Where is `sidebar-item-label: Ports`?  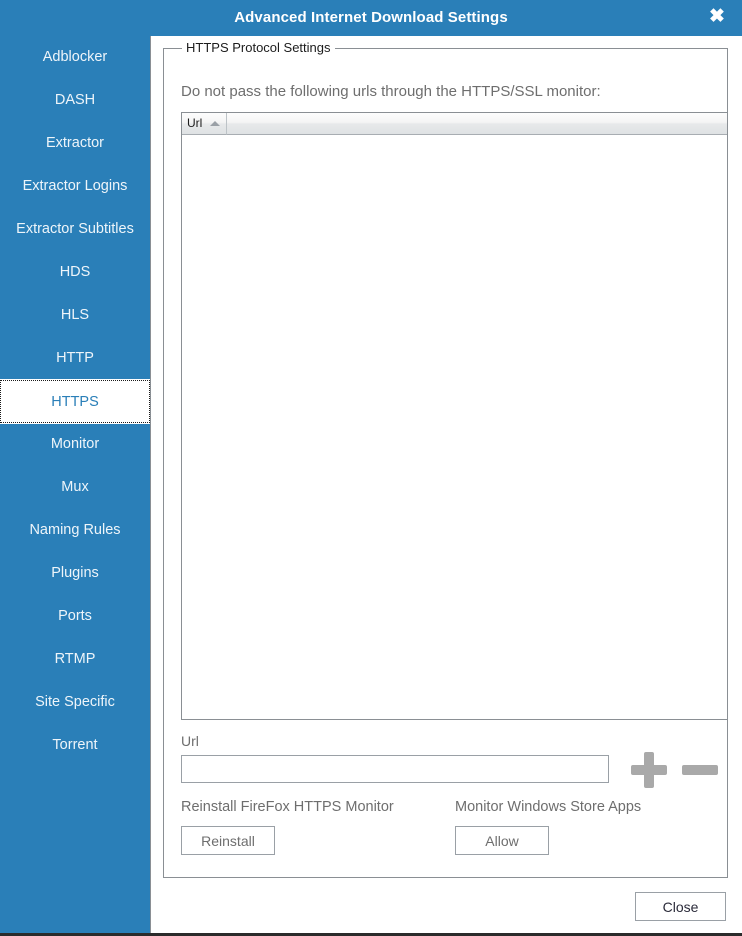 sidebar-item-label: Ports is located at coordinates (75, 616).